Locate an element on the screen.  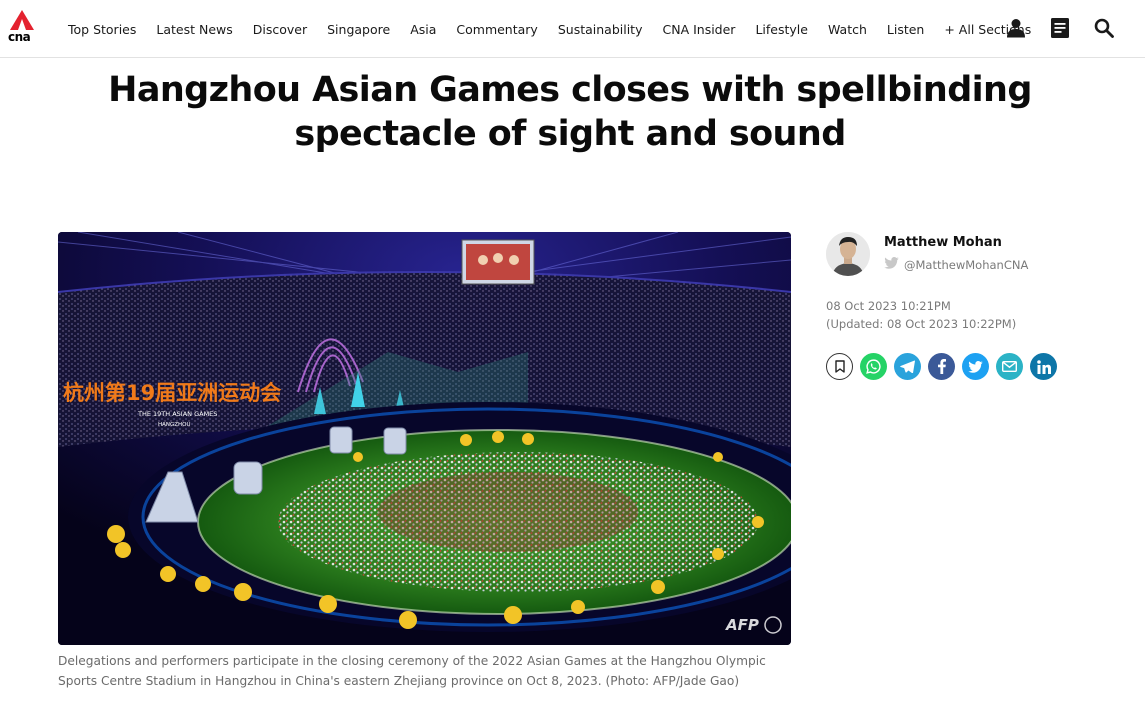
bookmark-icon is located at coordinates (839, 366).